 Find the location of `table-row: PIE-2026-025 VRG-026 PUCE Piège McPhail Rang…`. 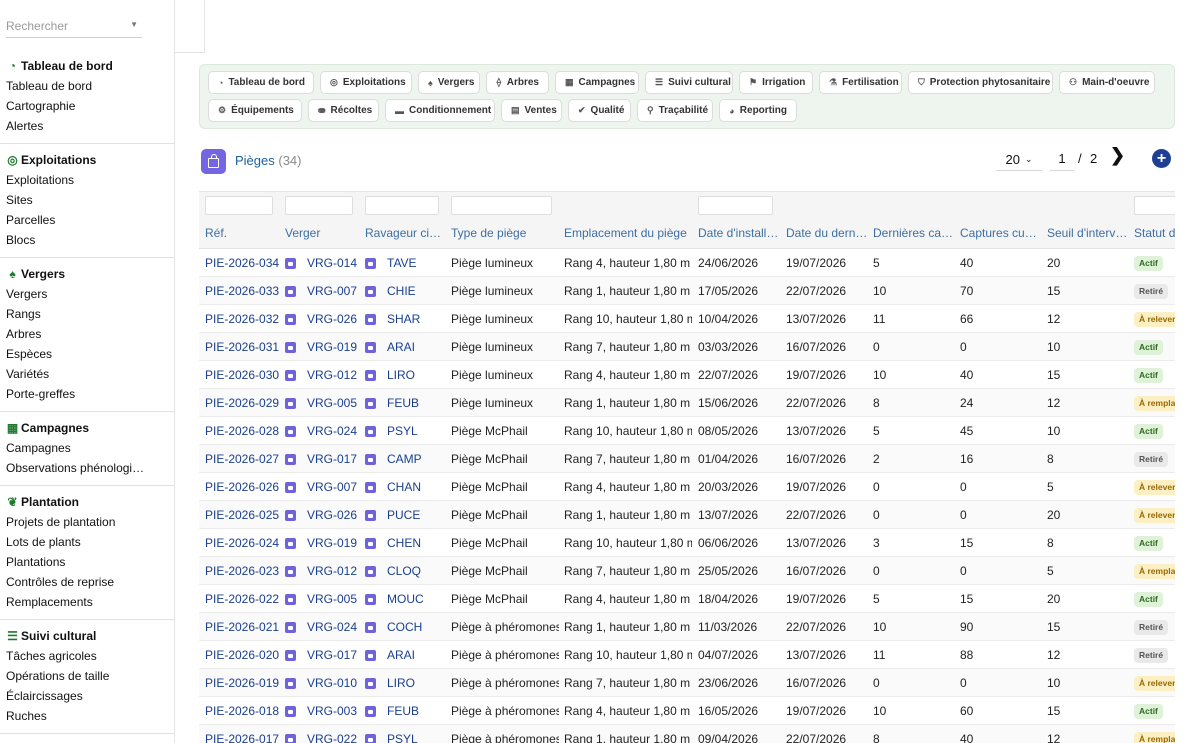

table-row: PIE-2026-025 VRG-026 PUCE Piège McPhail Rang… is located at coordinates (687, 515).